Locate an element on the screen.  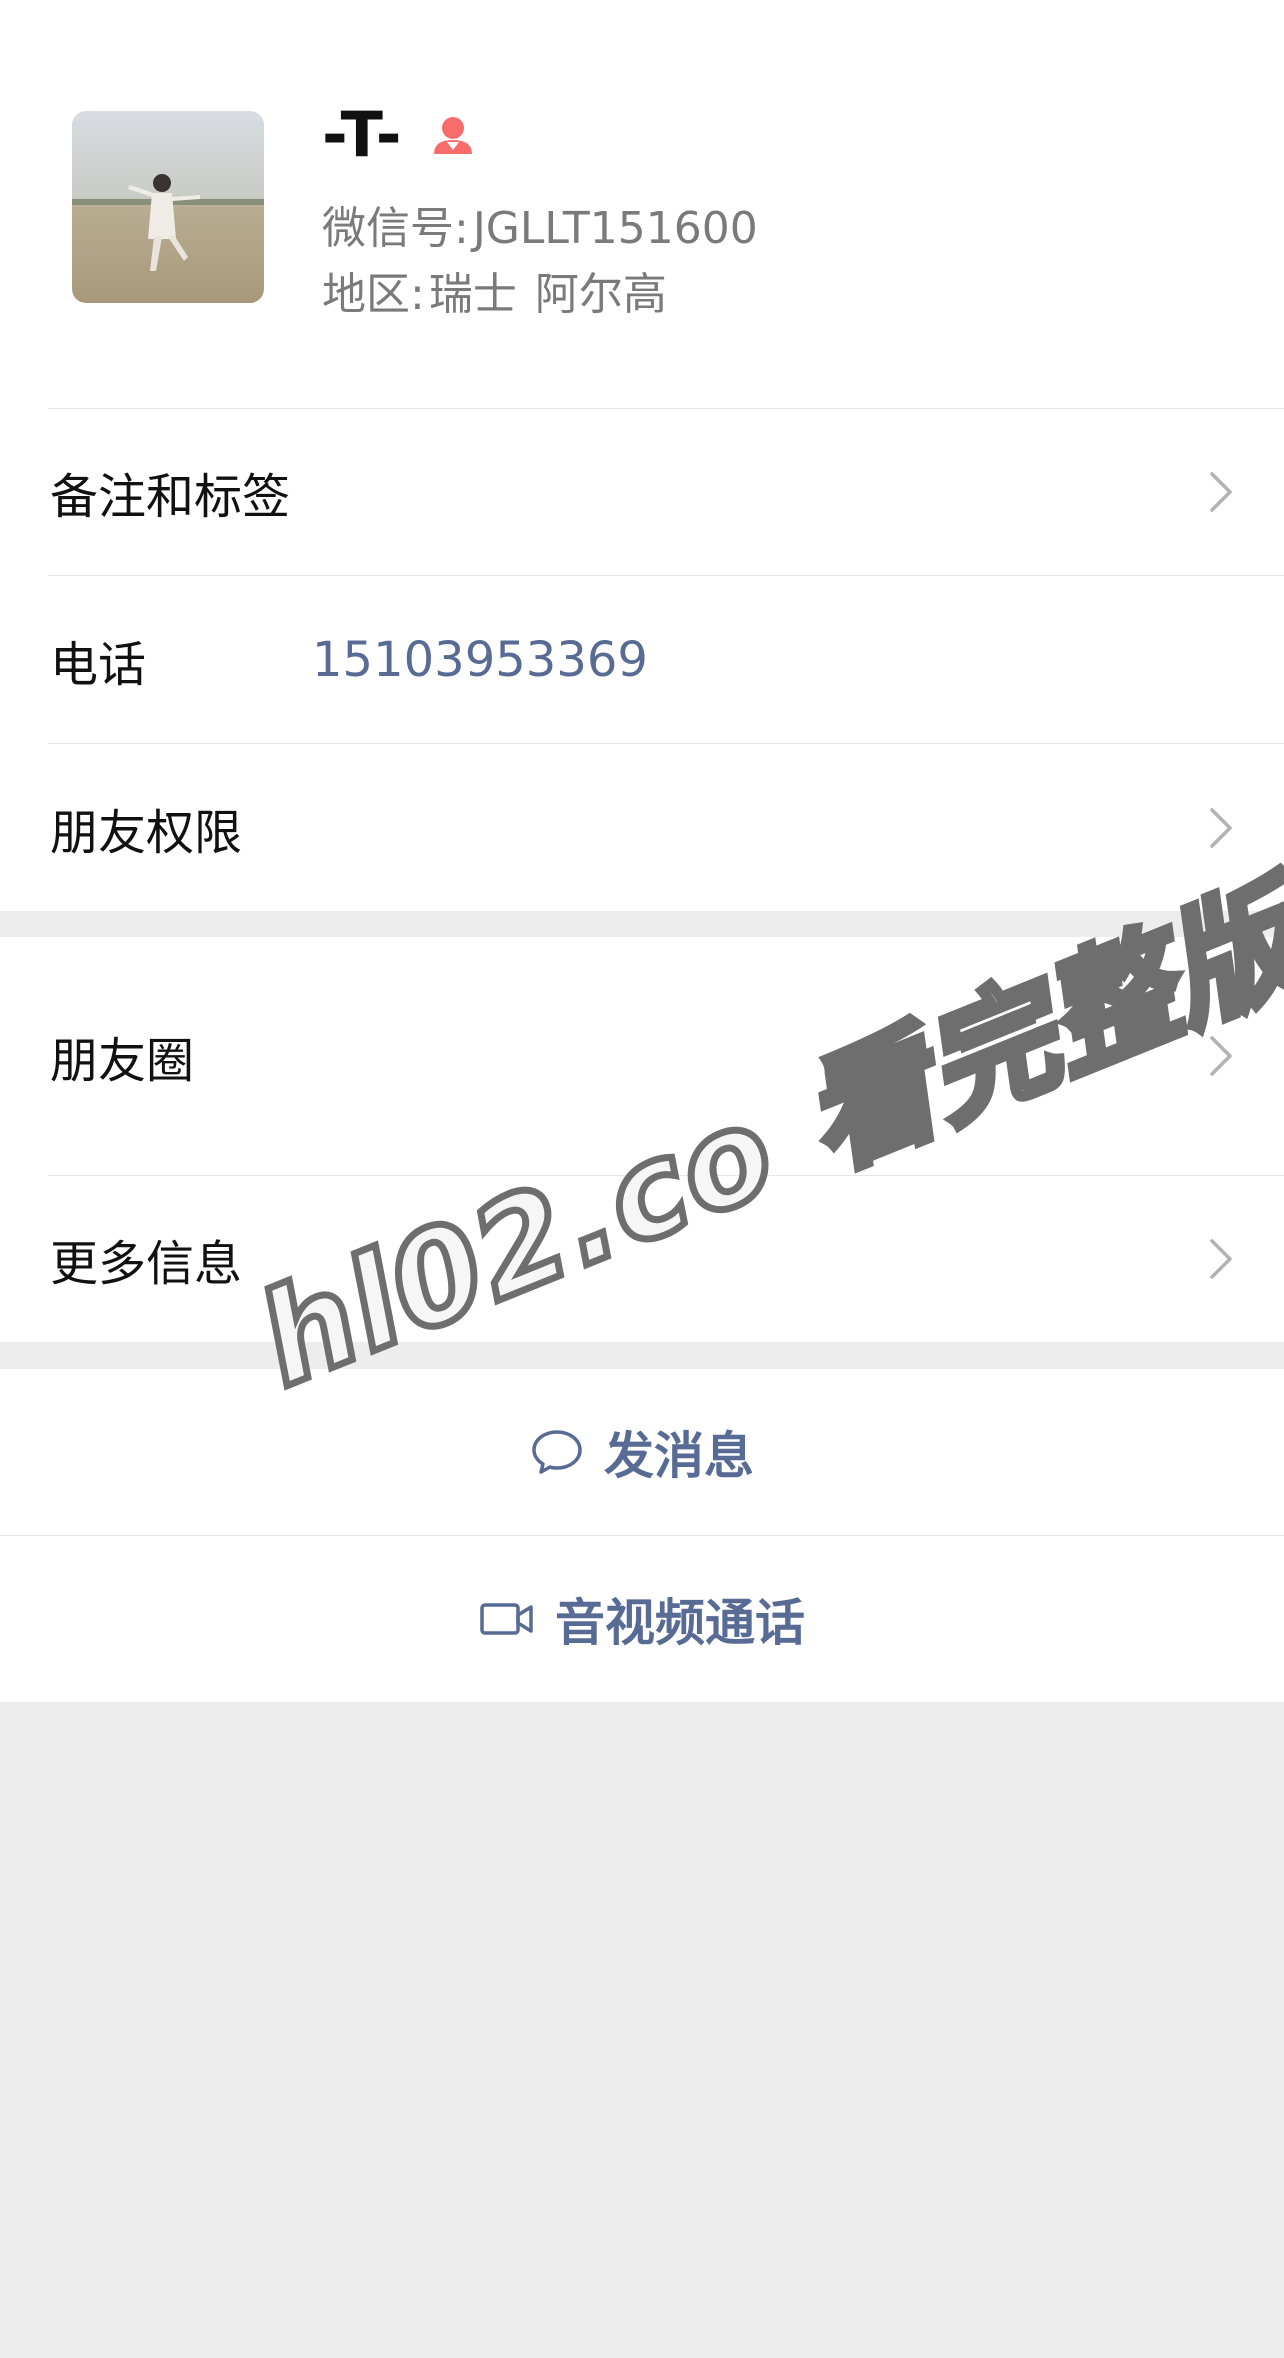
nickname: -T- is located at coordinates (363, 134).